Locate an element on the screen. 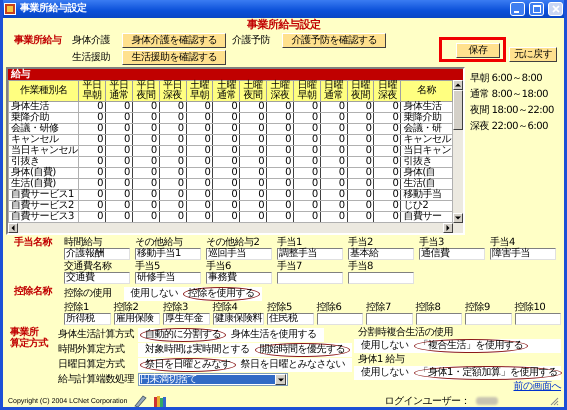 The width and height of the screenshot is (567, 410). text-field: 障害手当 is located at coordinates (523, 254).